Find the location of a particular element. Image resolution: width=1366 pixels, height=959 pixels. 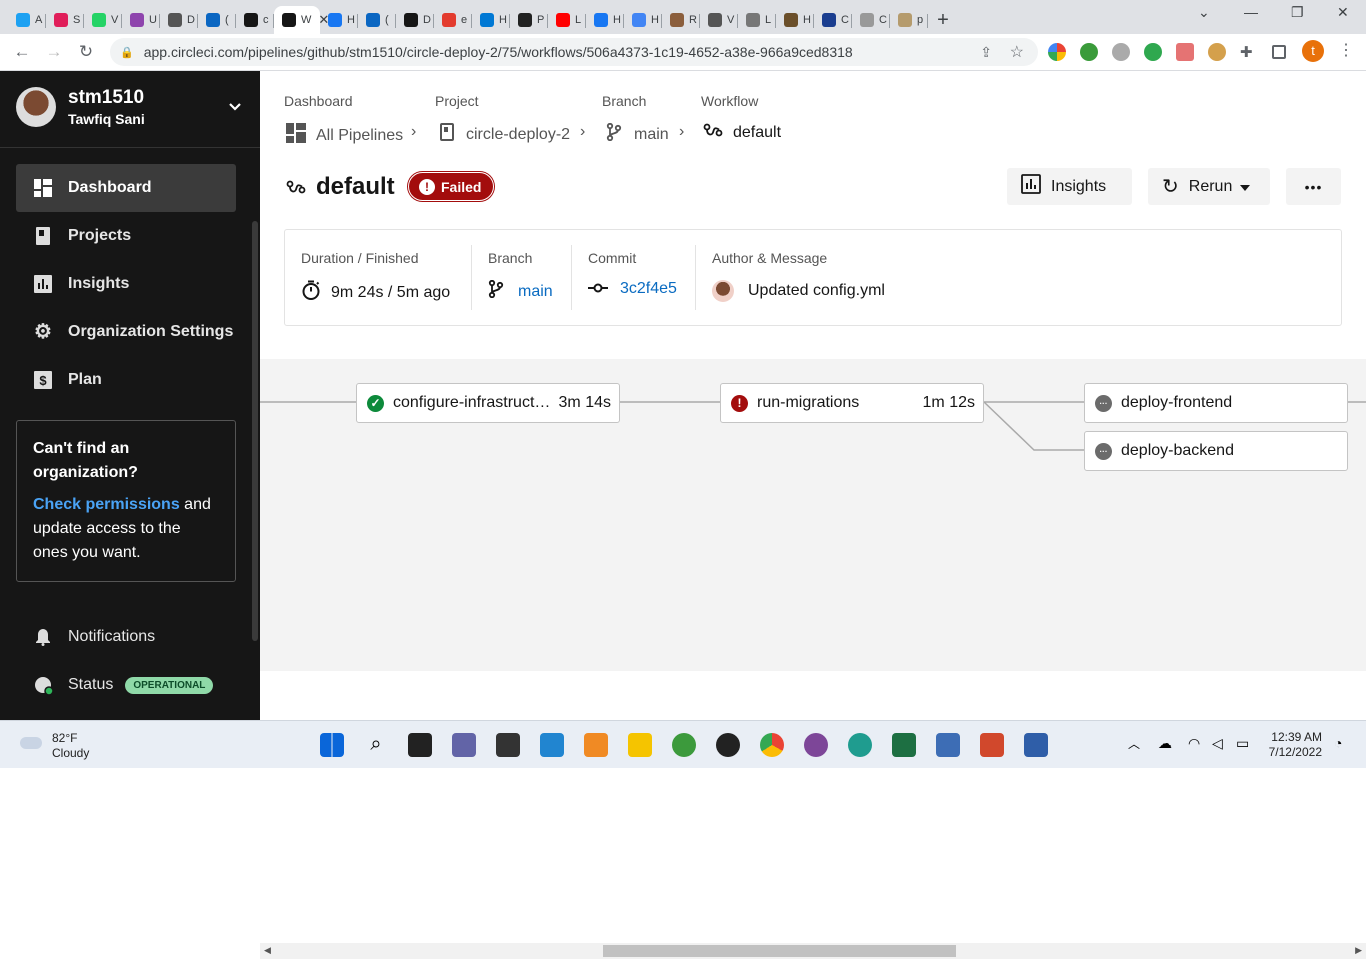

close-window-icon: ✕ is located at coordinates (1343, 12).